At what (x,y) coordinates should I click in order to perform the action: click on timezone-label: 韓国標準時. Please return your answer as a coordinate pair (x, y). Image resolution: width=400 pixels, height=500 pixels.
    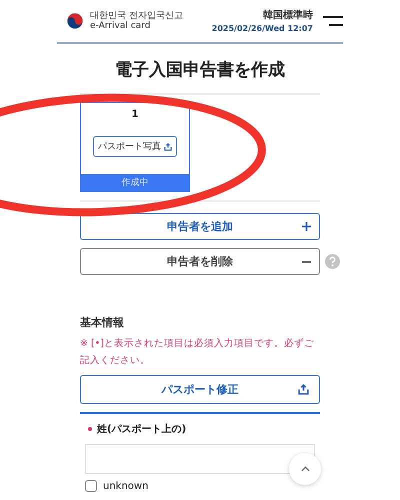
    Looking at the image, I should click on (288, 15).